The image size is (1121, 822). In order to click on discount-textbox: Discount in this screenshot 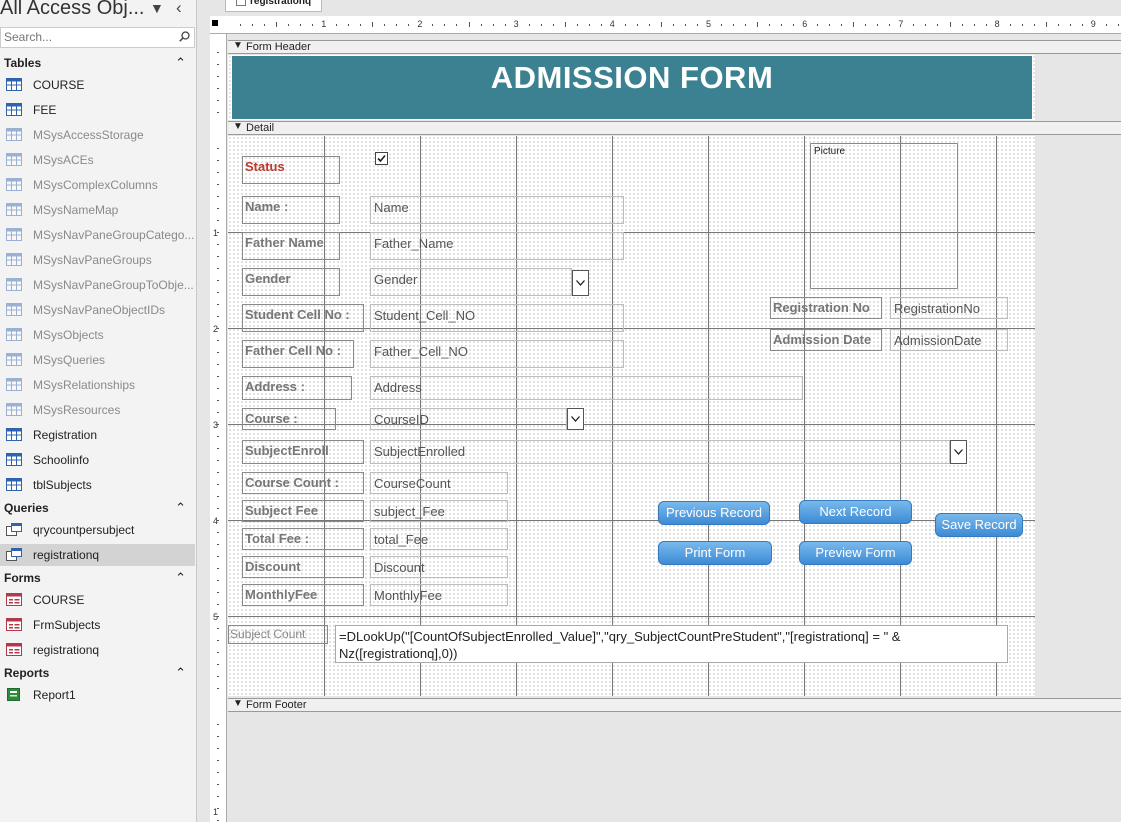, I will do `click(439, 567)`.